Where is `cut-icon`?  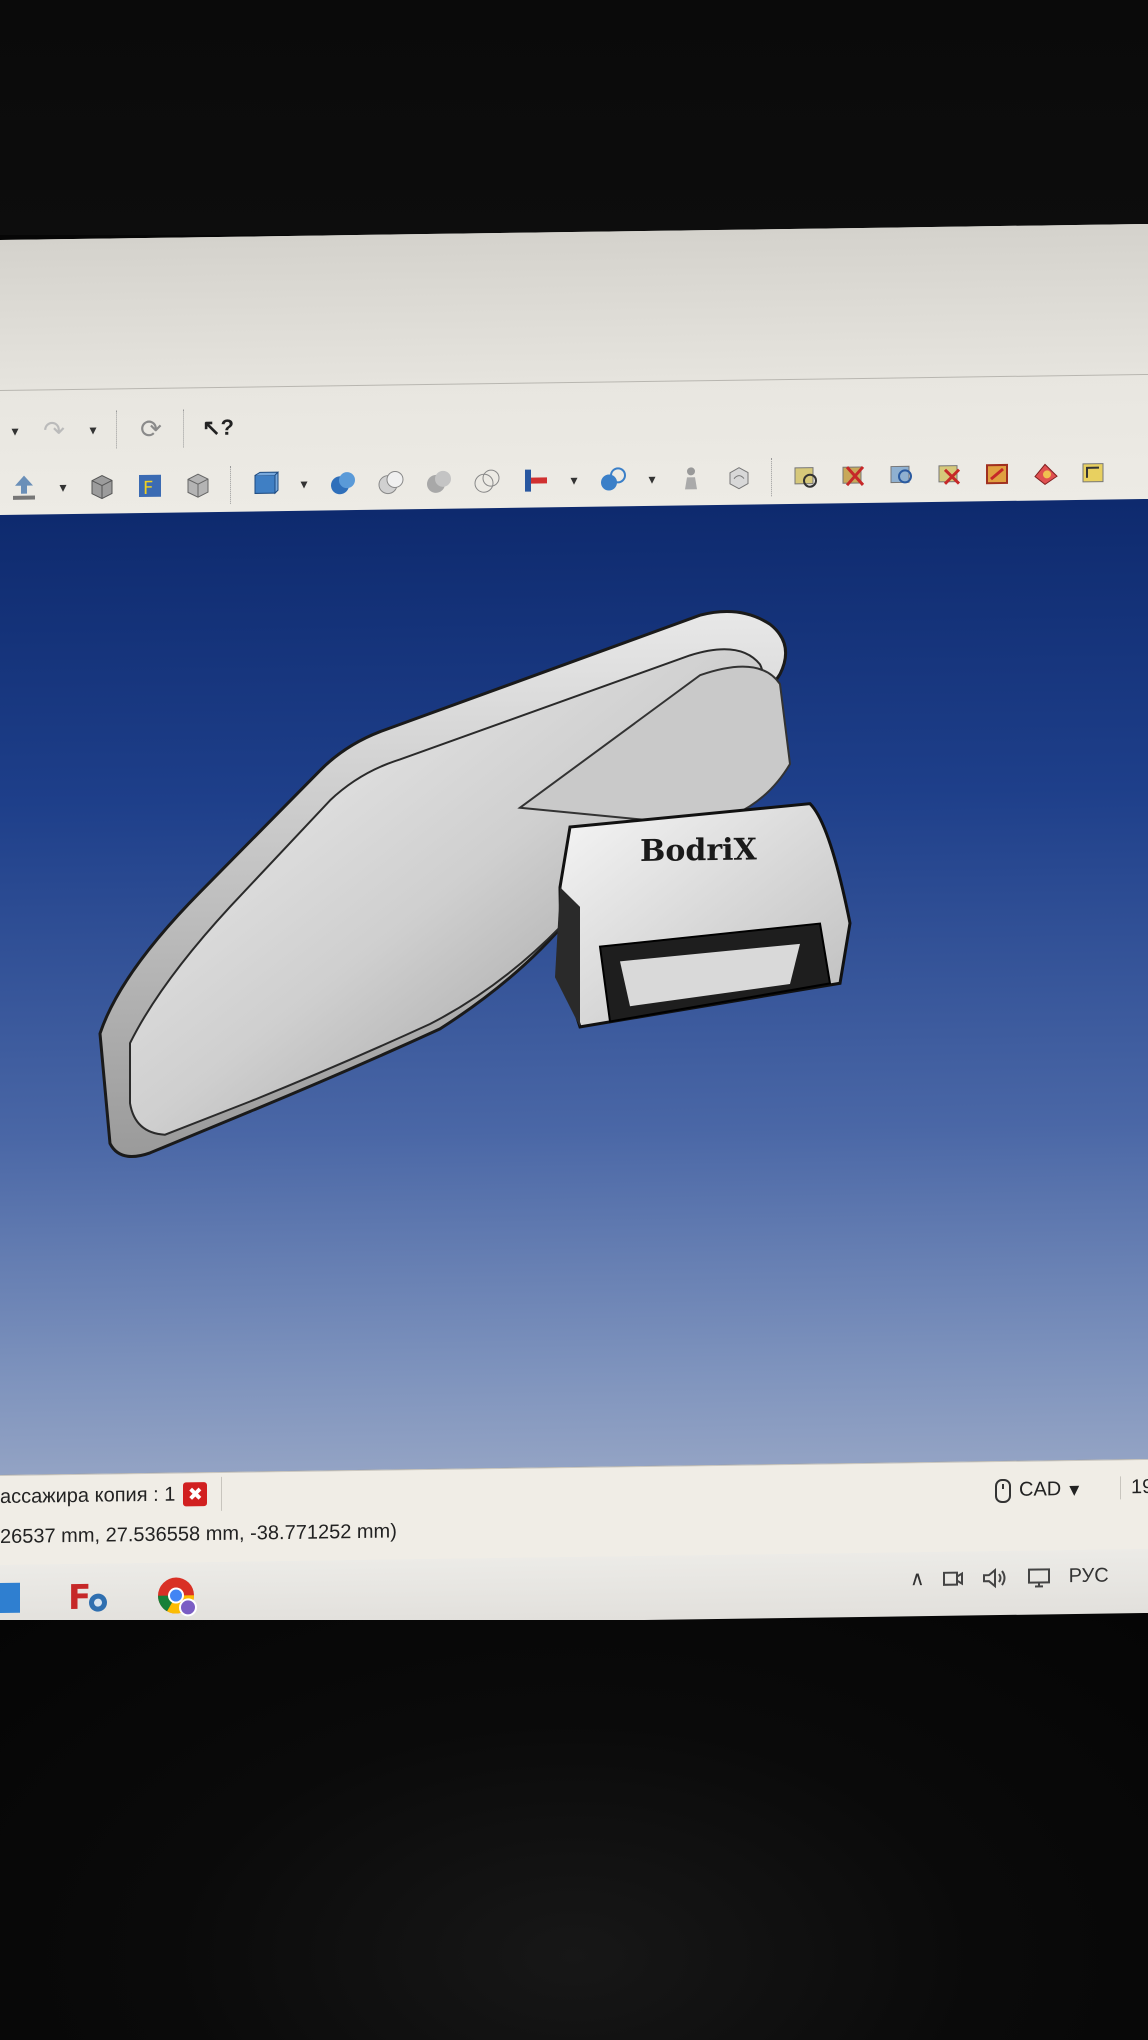 cut-icon is located at coordinates (391, 482).